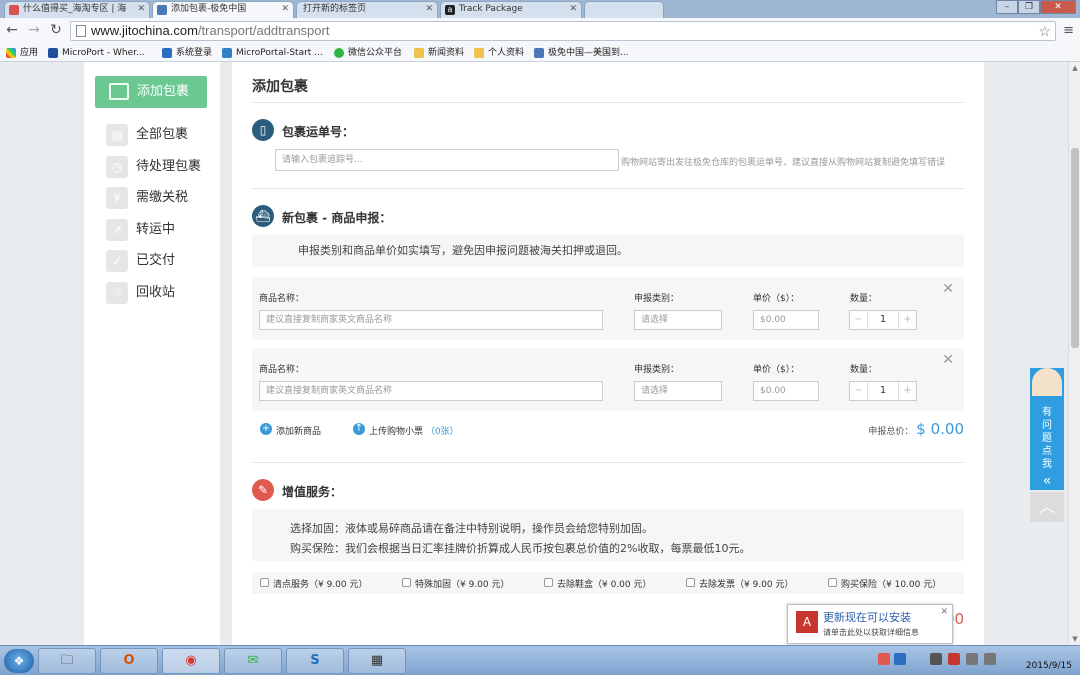 This screenshot has width=1080, height=675. What do you see at coordinates (511, 9) in the screenshot?
I see `tab-track-package: a Track Package ✕` at bounding box center [511, 9].